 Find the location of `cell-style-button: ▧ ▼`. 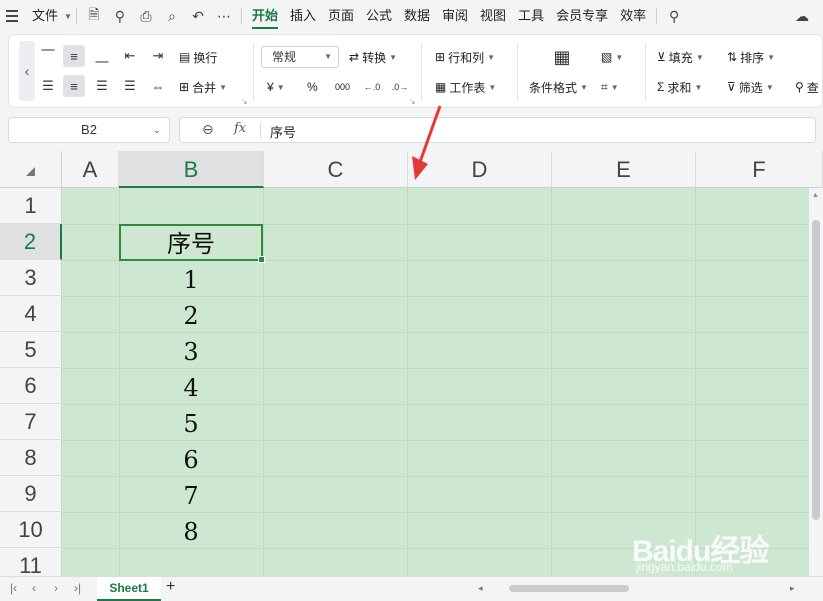

cell-style-button: ▧ ▼ is located at coordinates (612, 57).